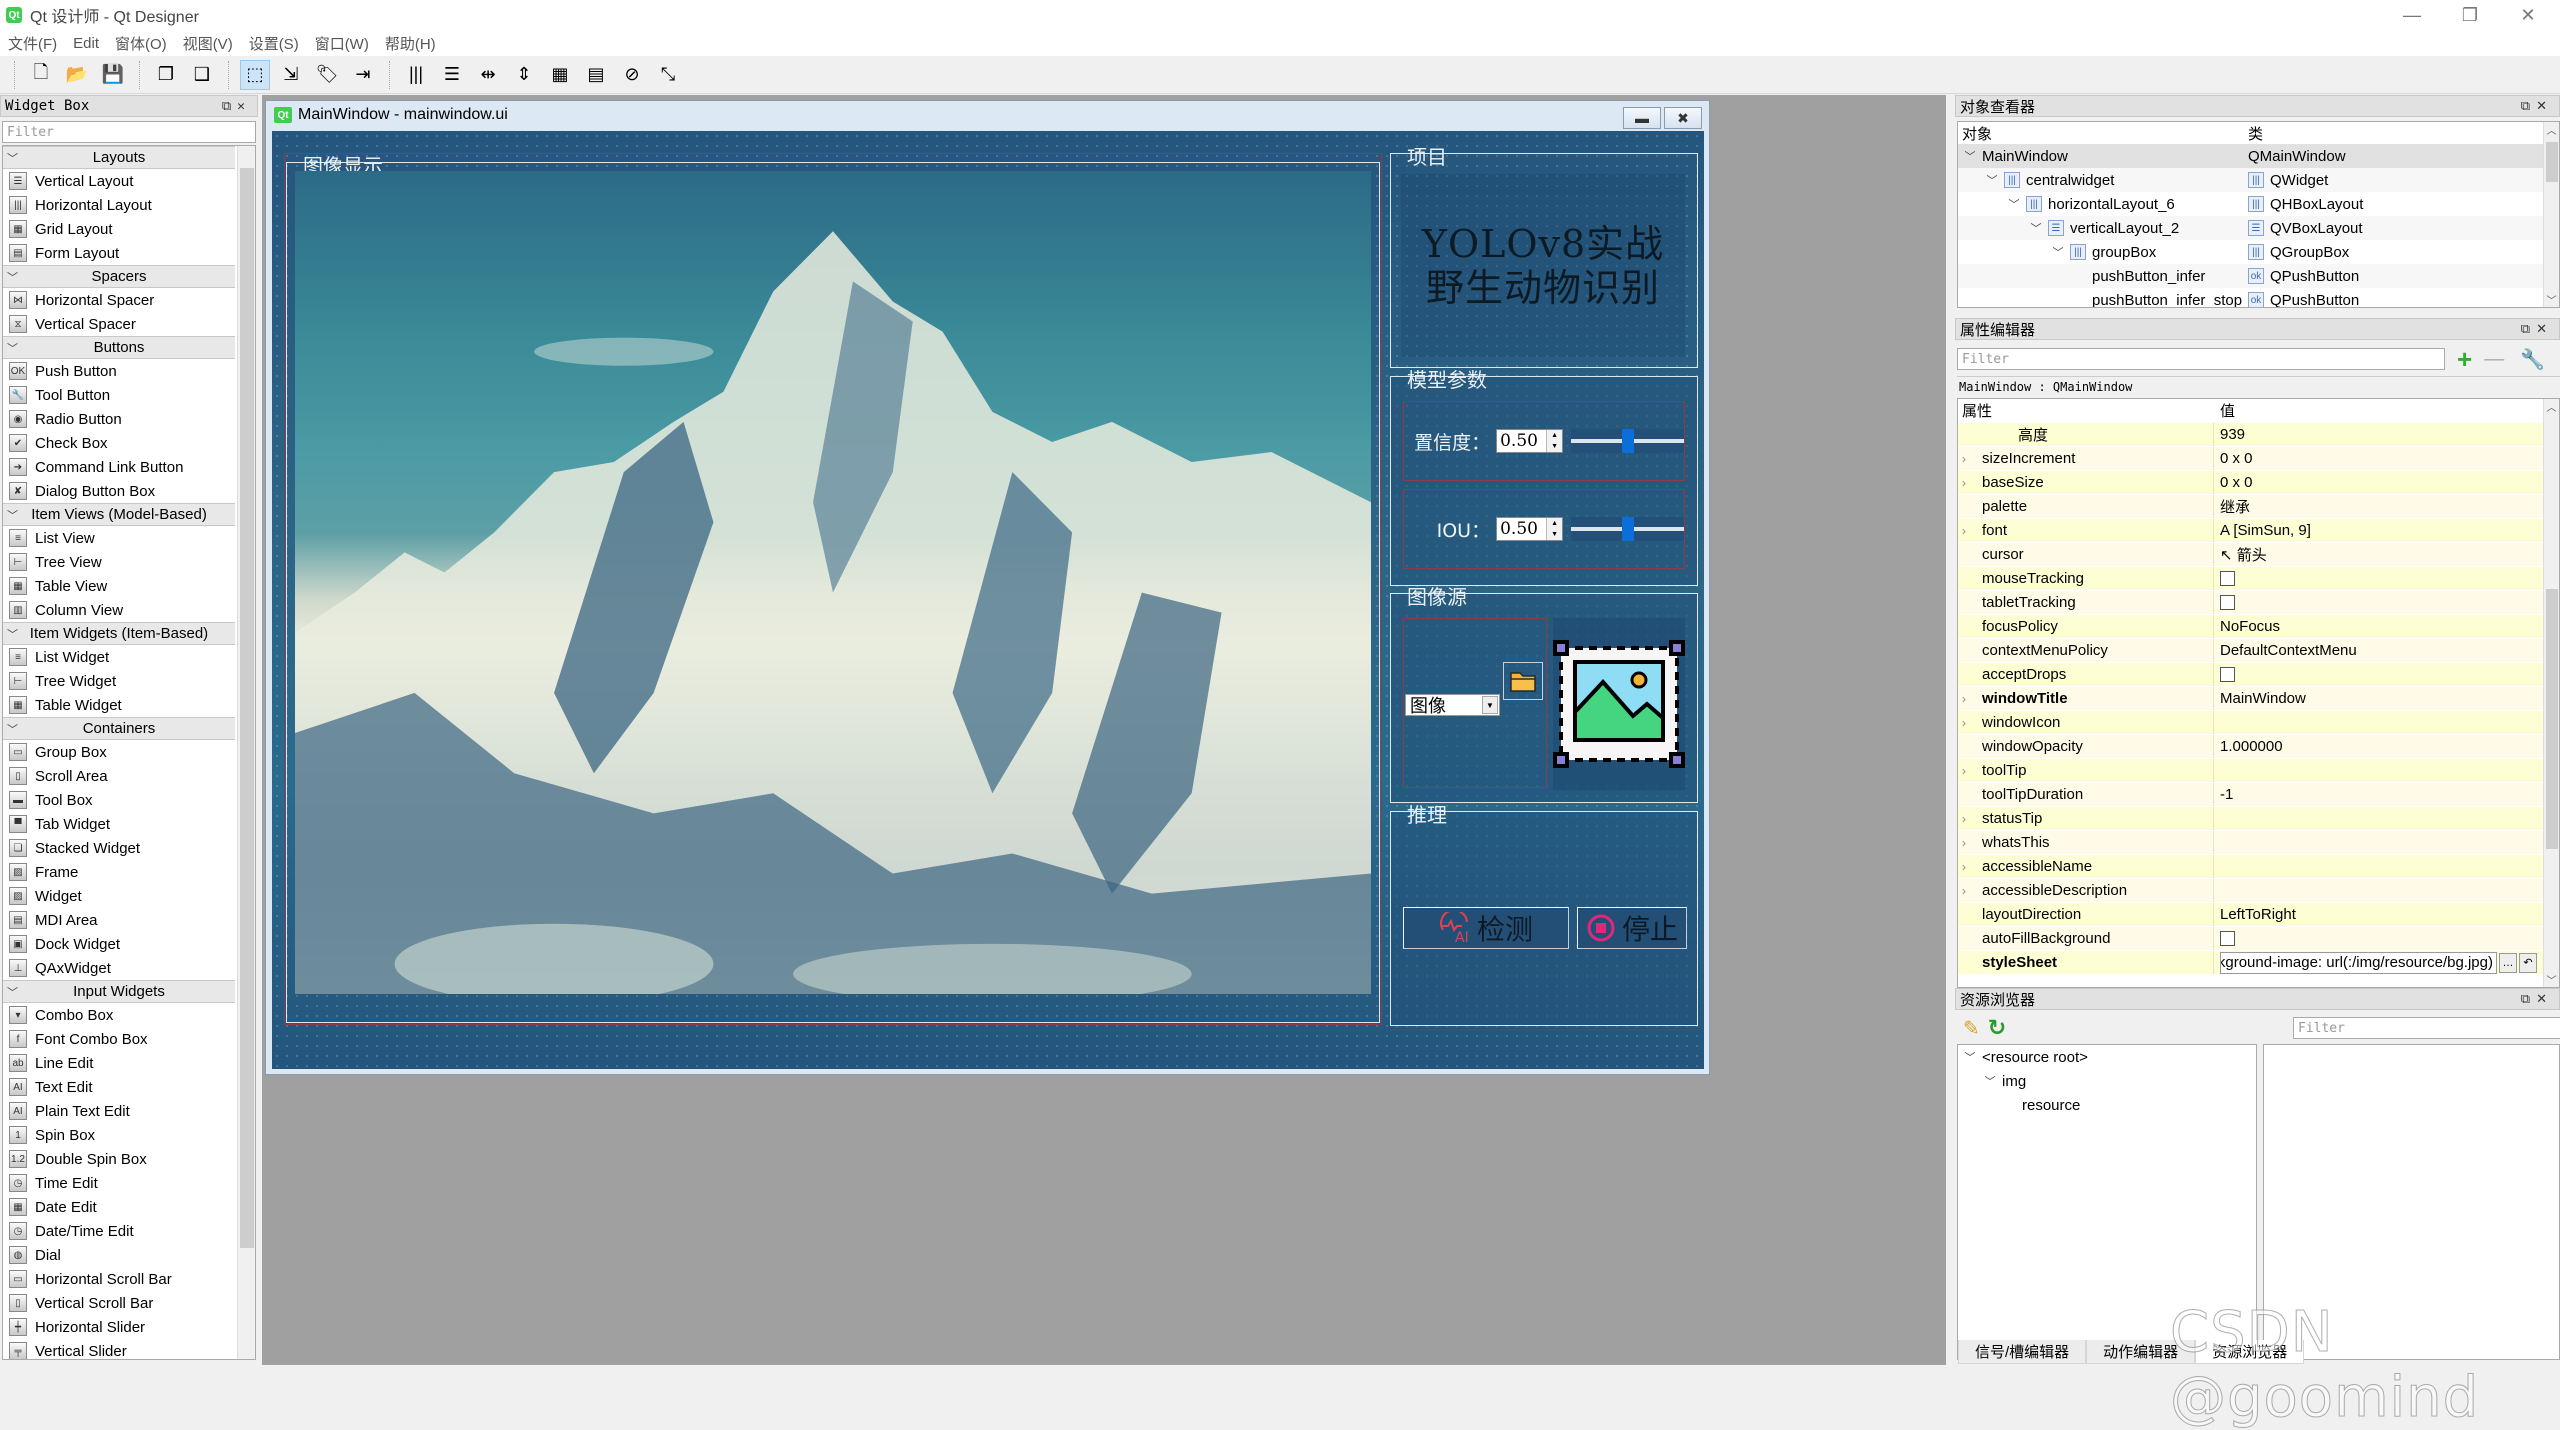 The width and height of the screenshot is (2560, 1430). Describe the element at coordinates (1628, 529) in the screenshot. I see `iou-slider` at that location.